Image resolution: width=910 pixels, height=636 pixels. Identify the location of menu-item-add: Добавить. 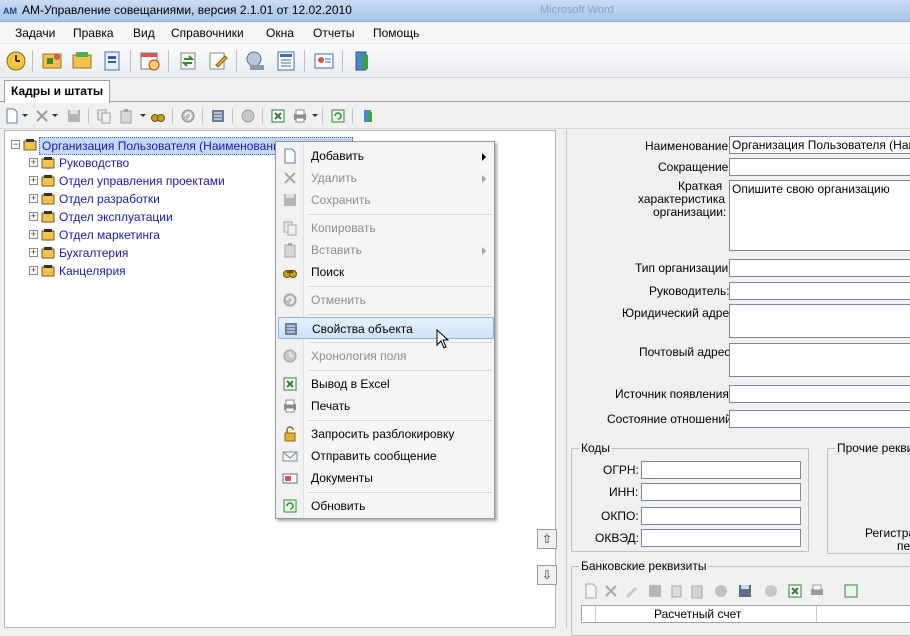
(386, 156).